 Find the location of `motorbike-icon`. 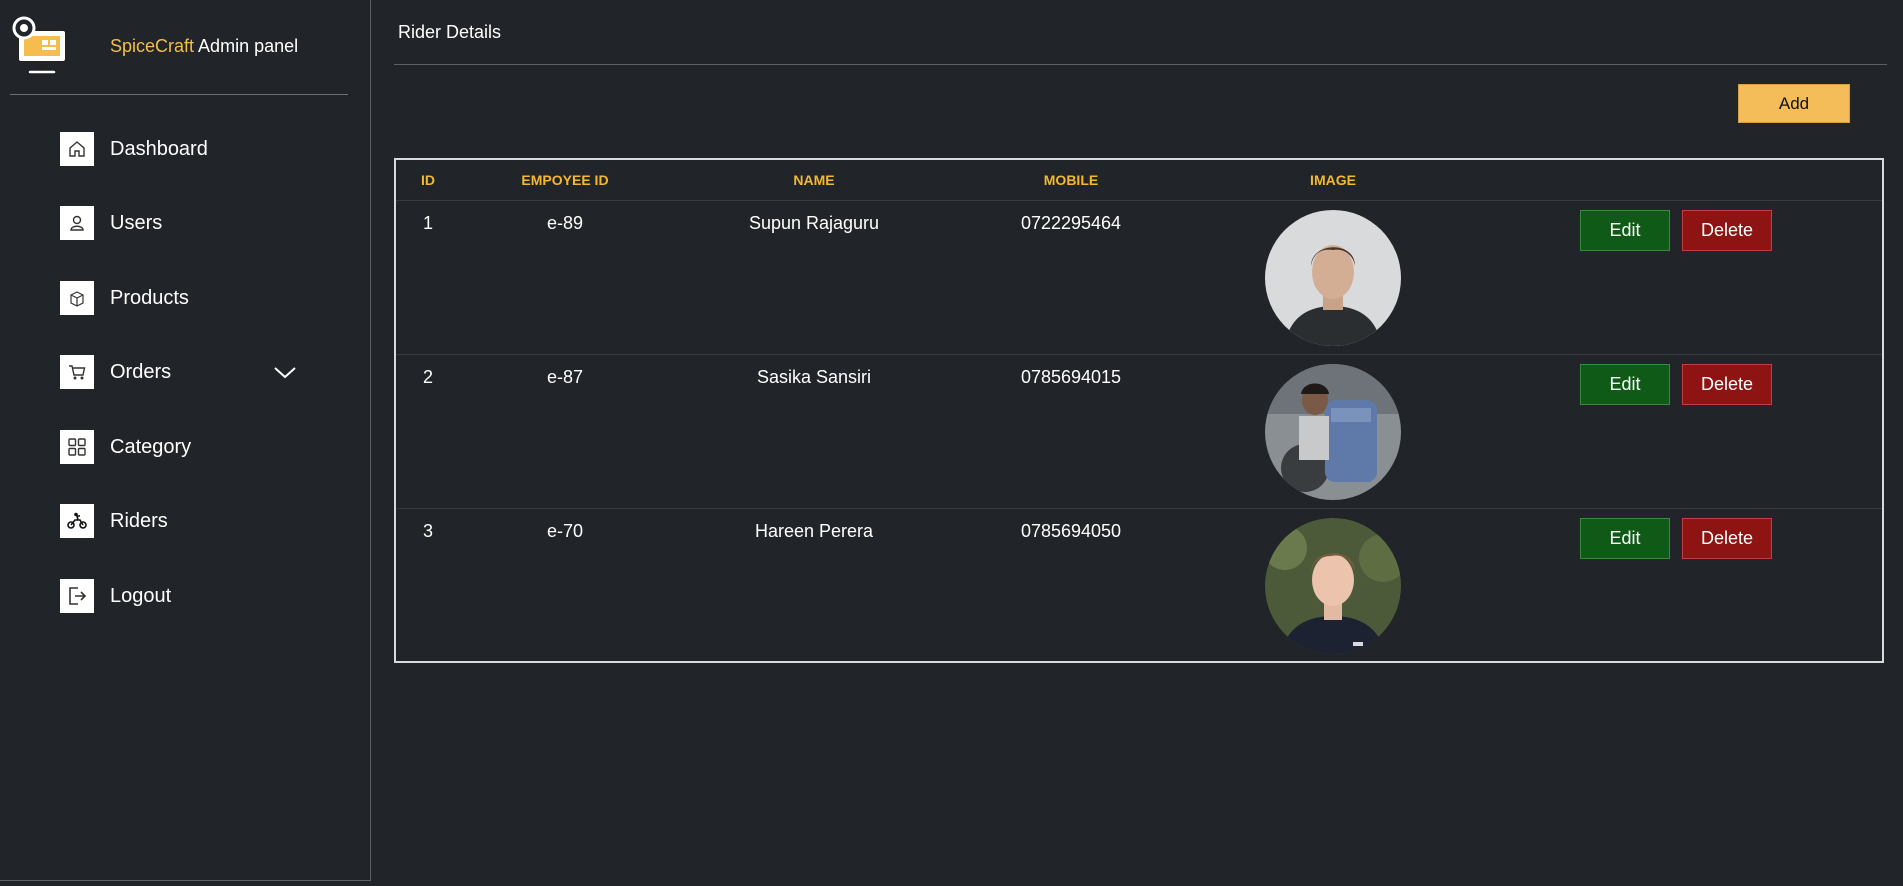

motorbike-icon is located at coordinates (77, 521).